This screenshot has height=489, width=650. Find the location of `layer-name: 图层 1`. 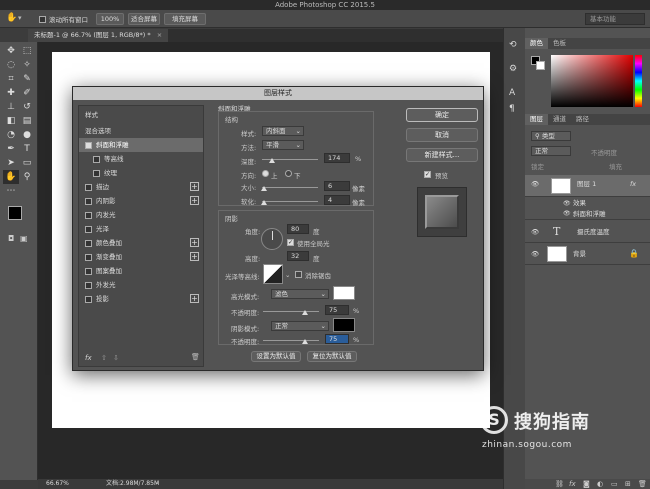

layer-name: 图层 1 is located at coordinates (586, 184).